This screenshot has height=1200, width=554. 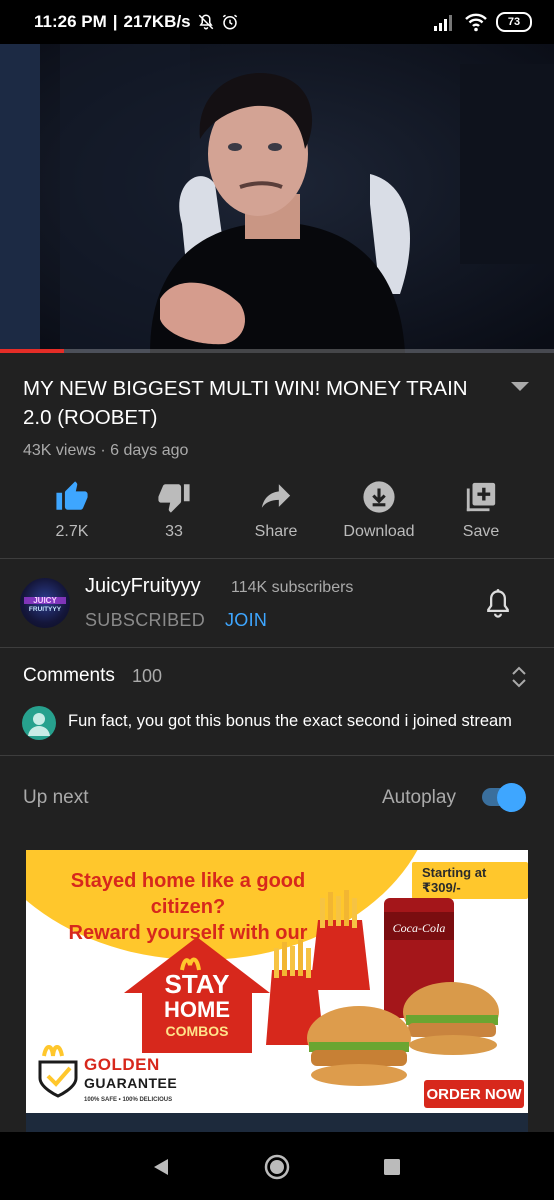 I want to click on view-count: 43K views, so click(x=59, y=450).